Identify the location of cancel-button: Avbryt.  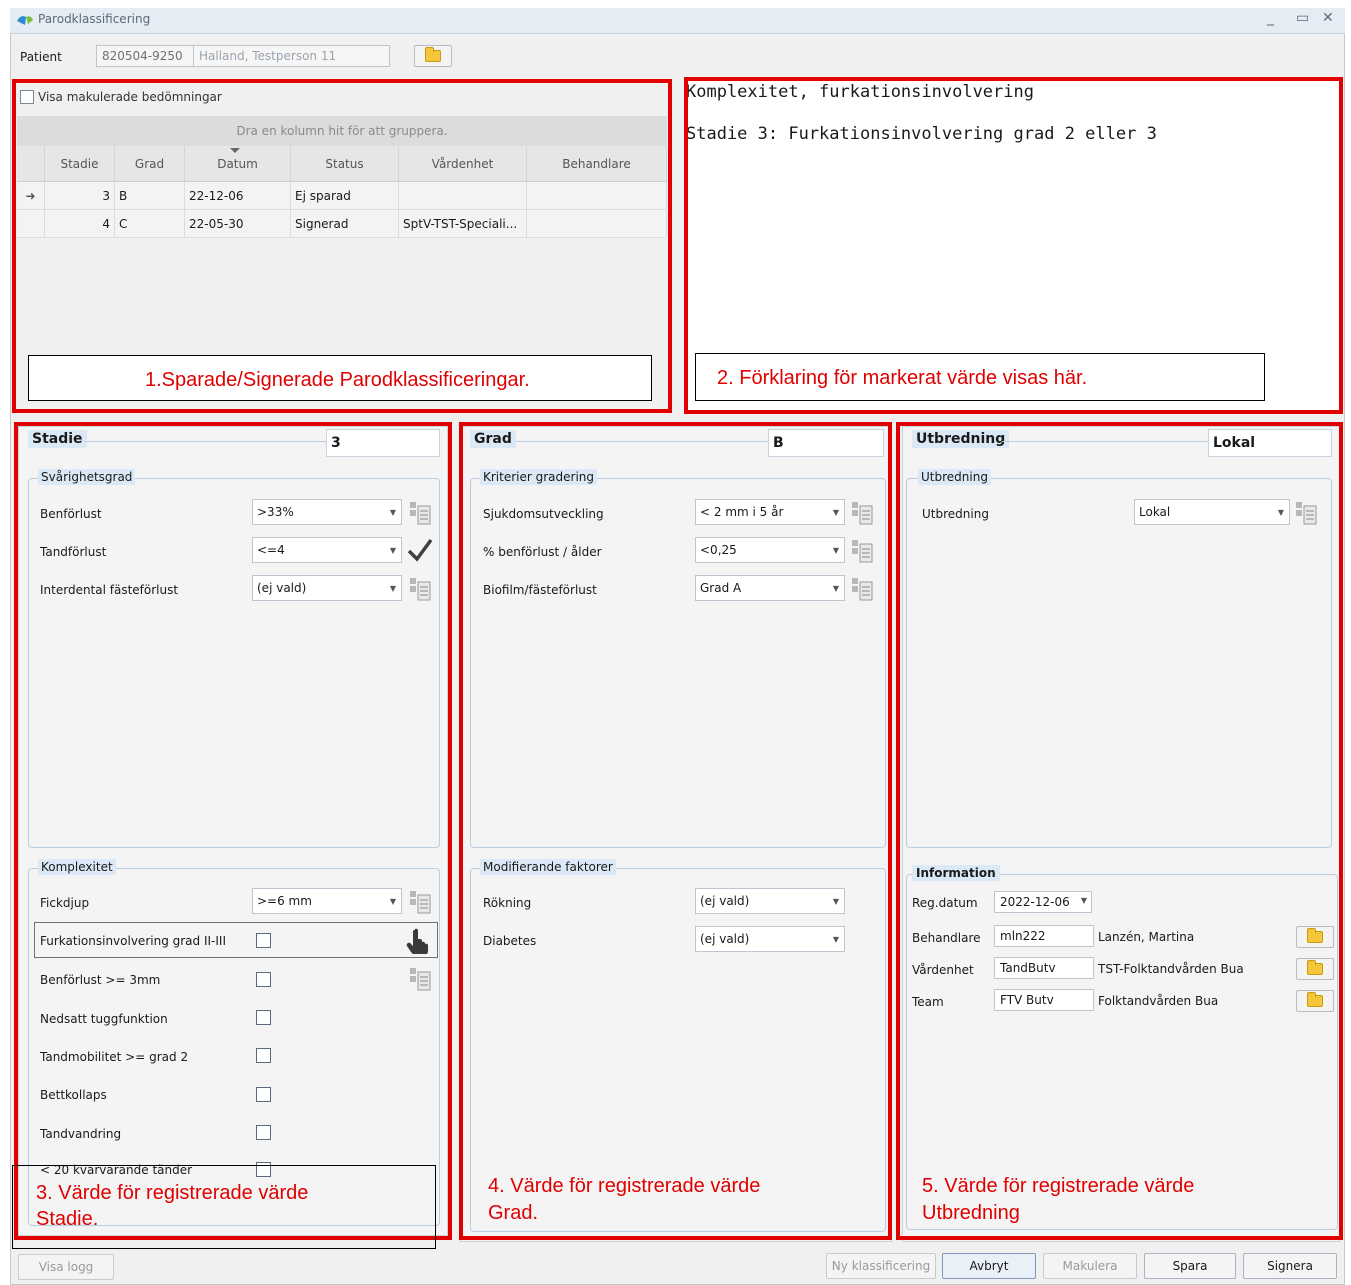
(989, 1266).